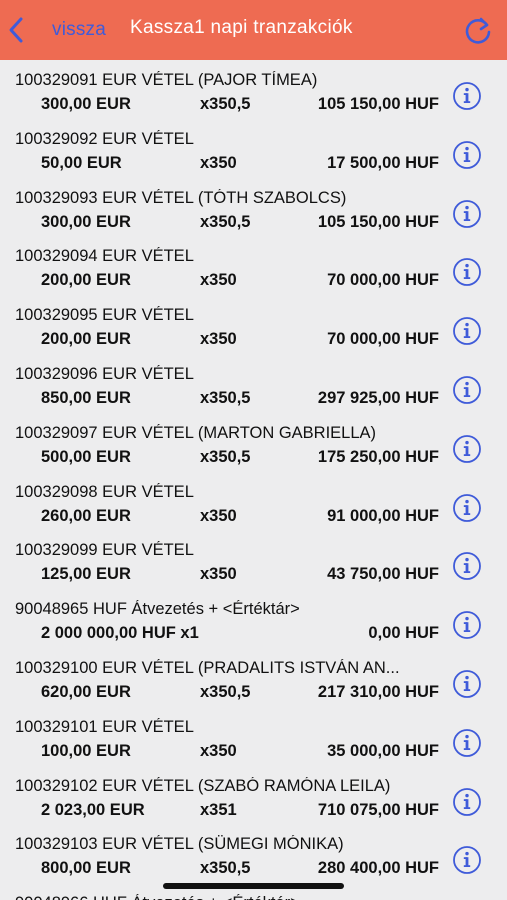 This screenshot has height=900, width=507. What do you see at coordinates (234, 897) in the screenshot?
I see `transaction-title: 90048966 HUF Átvezetés + <Értéktár>` at bounding box center [234, 897].